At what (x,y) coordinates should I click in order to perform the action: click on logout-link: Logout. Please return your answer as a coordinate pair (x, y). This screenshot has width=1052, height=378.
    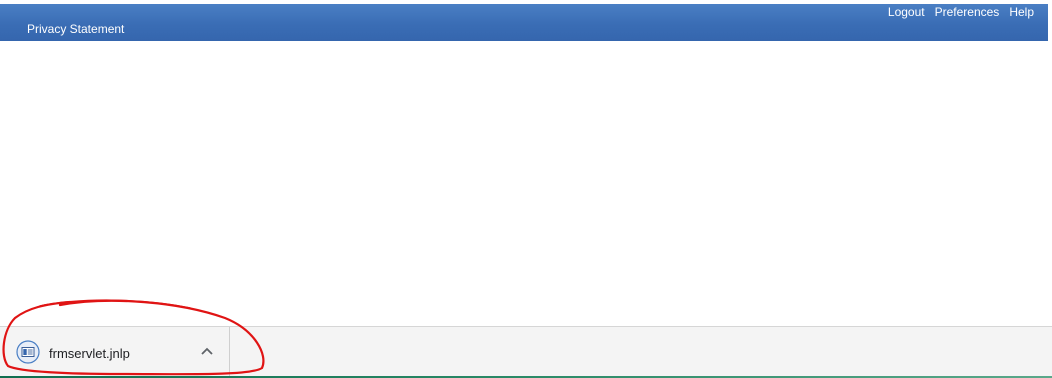
    Looking at the image, I should click on (906, 12).